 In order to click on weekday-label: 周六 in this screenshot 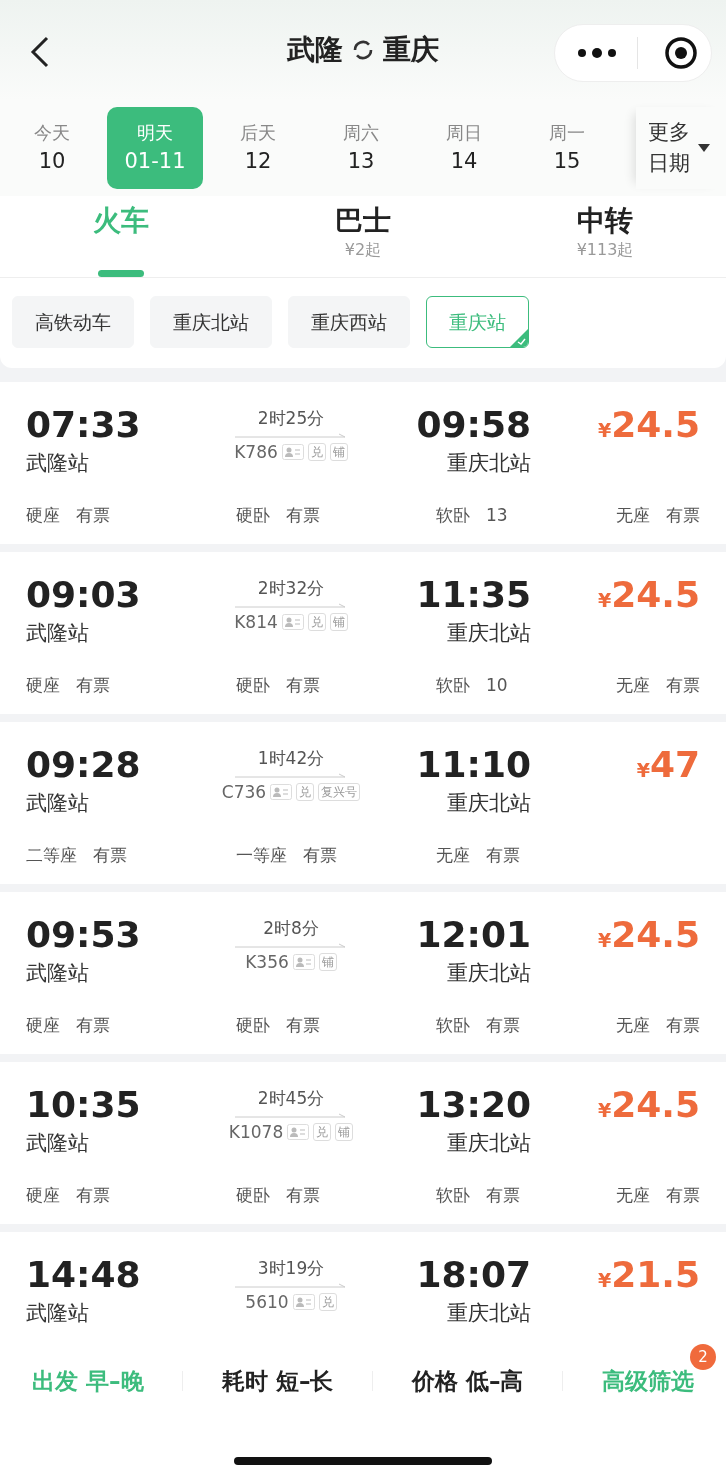, I will do `click(361, 132)`.